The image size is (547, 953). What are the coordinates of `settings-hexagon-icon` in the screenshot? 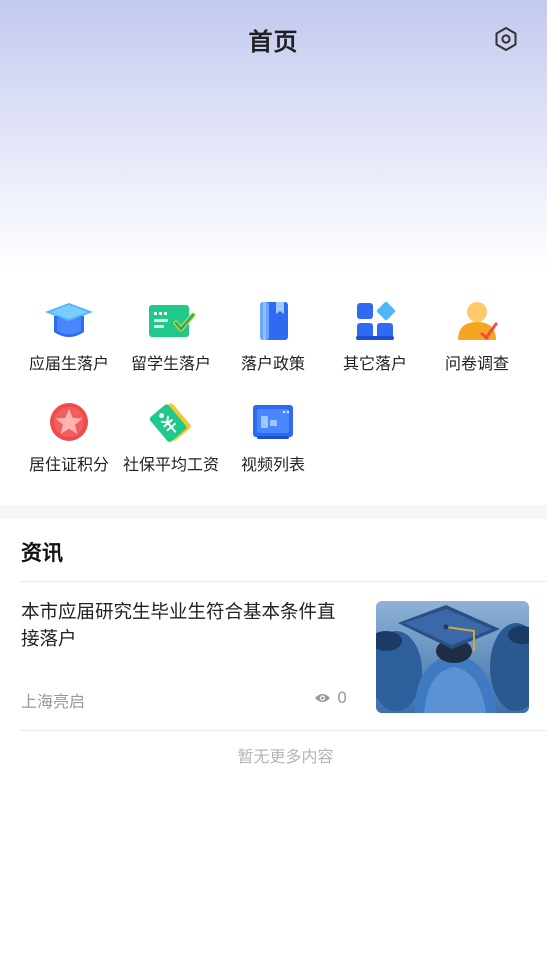 It's located at (506, 39).